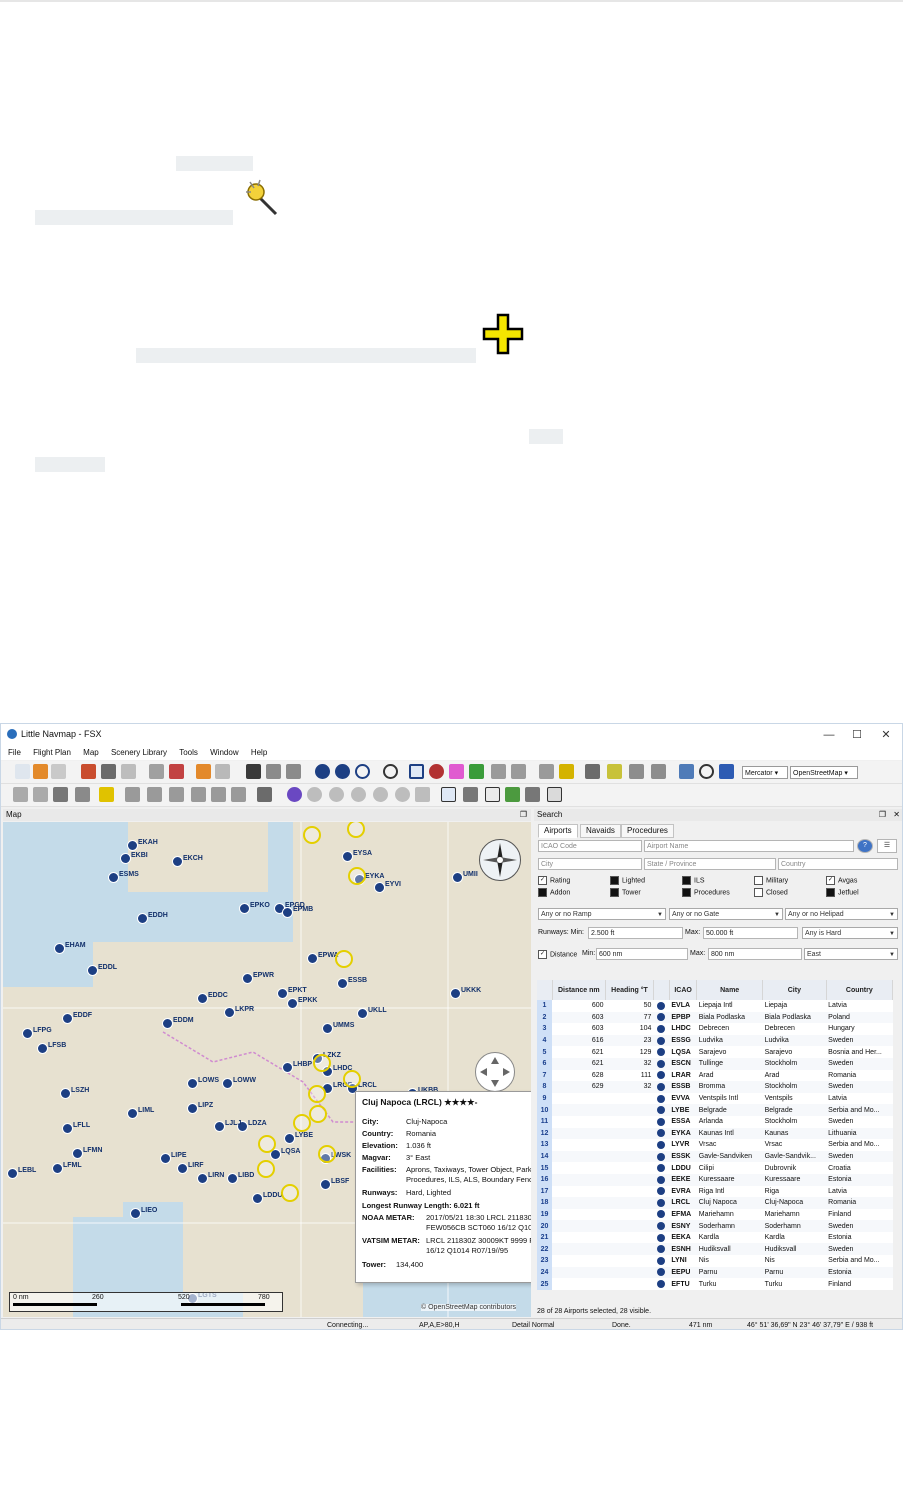  Describe the element at coordinates (222, 771) in the screenshot. I see `forward-icon` at that location.